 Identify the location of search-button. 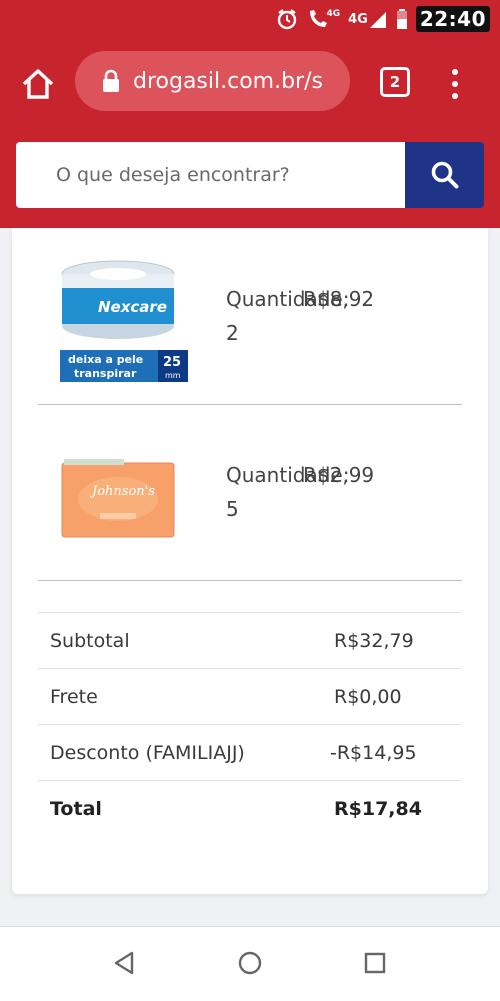
(444, 175).